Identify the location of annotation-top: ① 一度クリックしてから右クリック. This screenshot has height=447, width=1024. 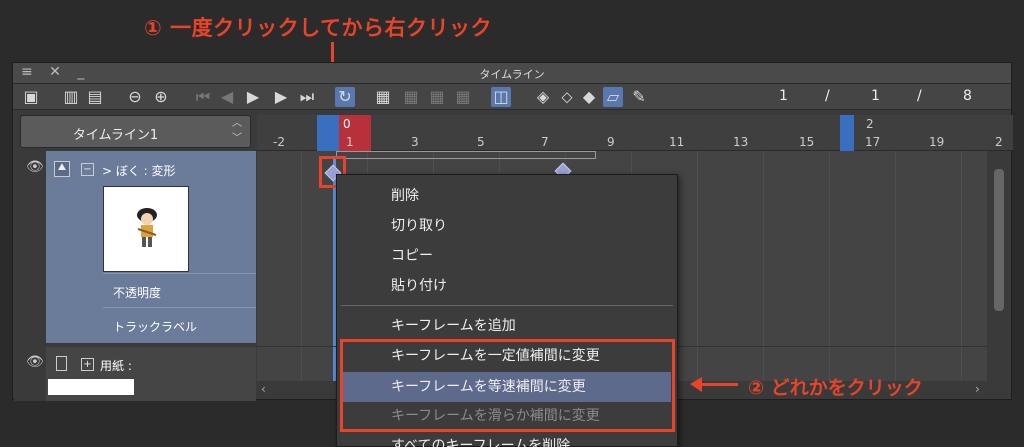
(318, 28).